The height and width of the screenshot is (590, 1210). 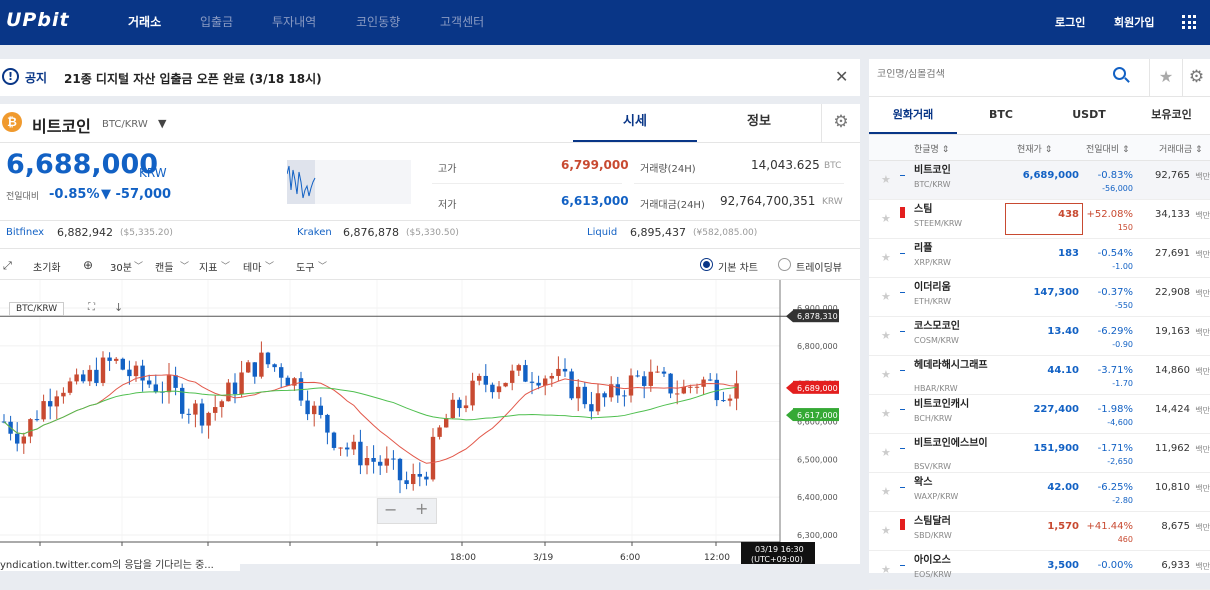 I want to click on coin-row: ★ 왁스 WAXP/KRW 42.00 -6.25% -2.80 10,810 백만, so click(x=1039, y=492).